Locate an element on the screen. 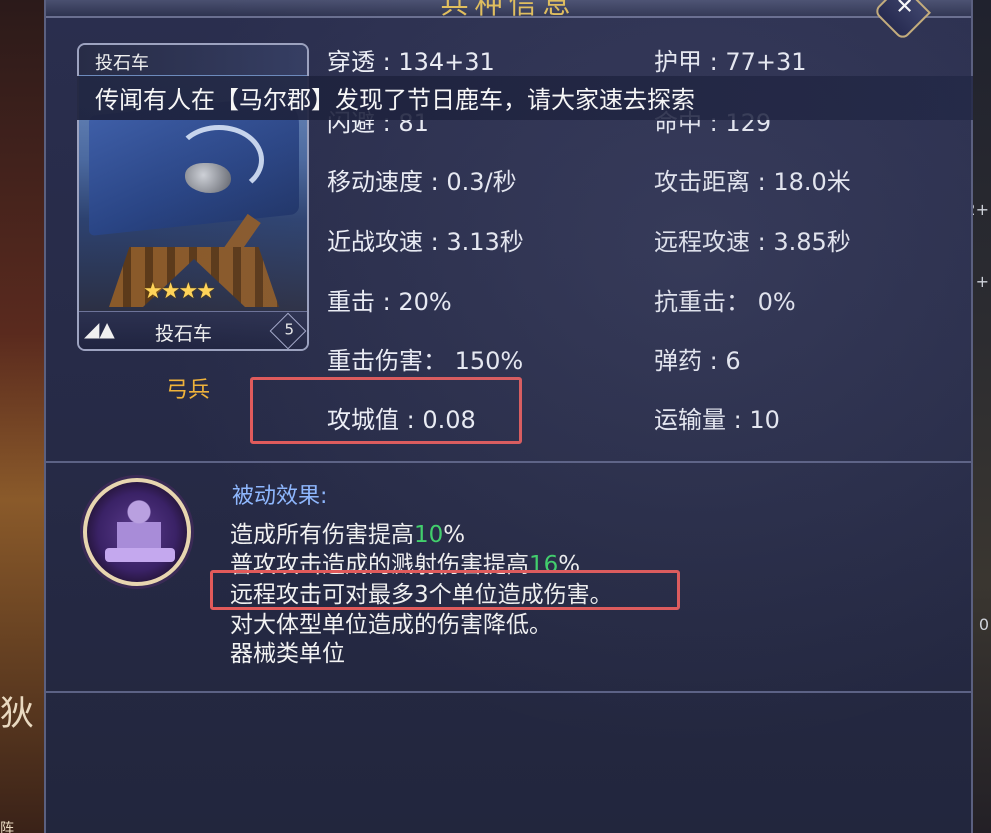 The image size is (991, 833). unit-card-footer: ◢▲ 投石车 5 is located at coordinates (193, 330).